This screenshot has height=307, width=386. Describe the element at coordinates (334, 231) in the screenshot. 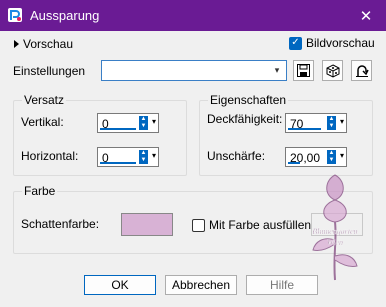

I see `watermark-line1: Blumengarten` at that location.